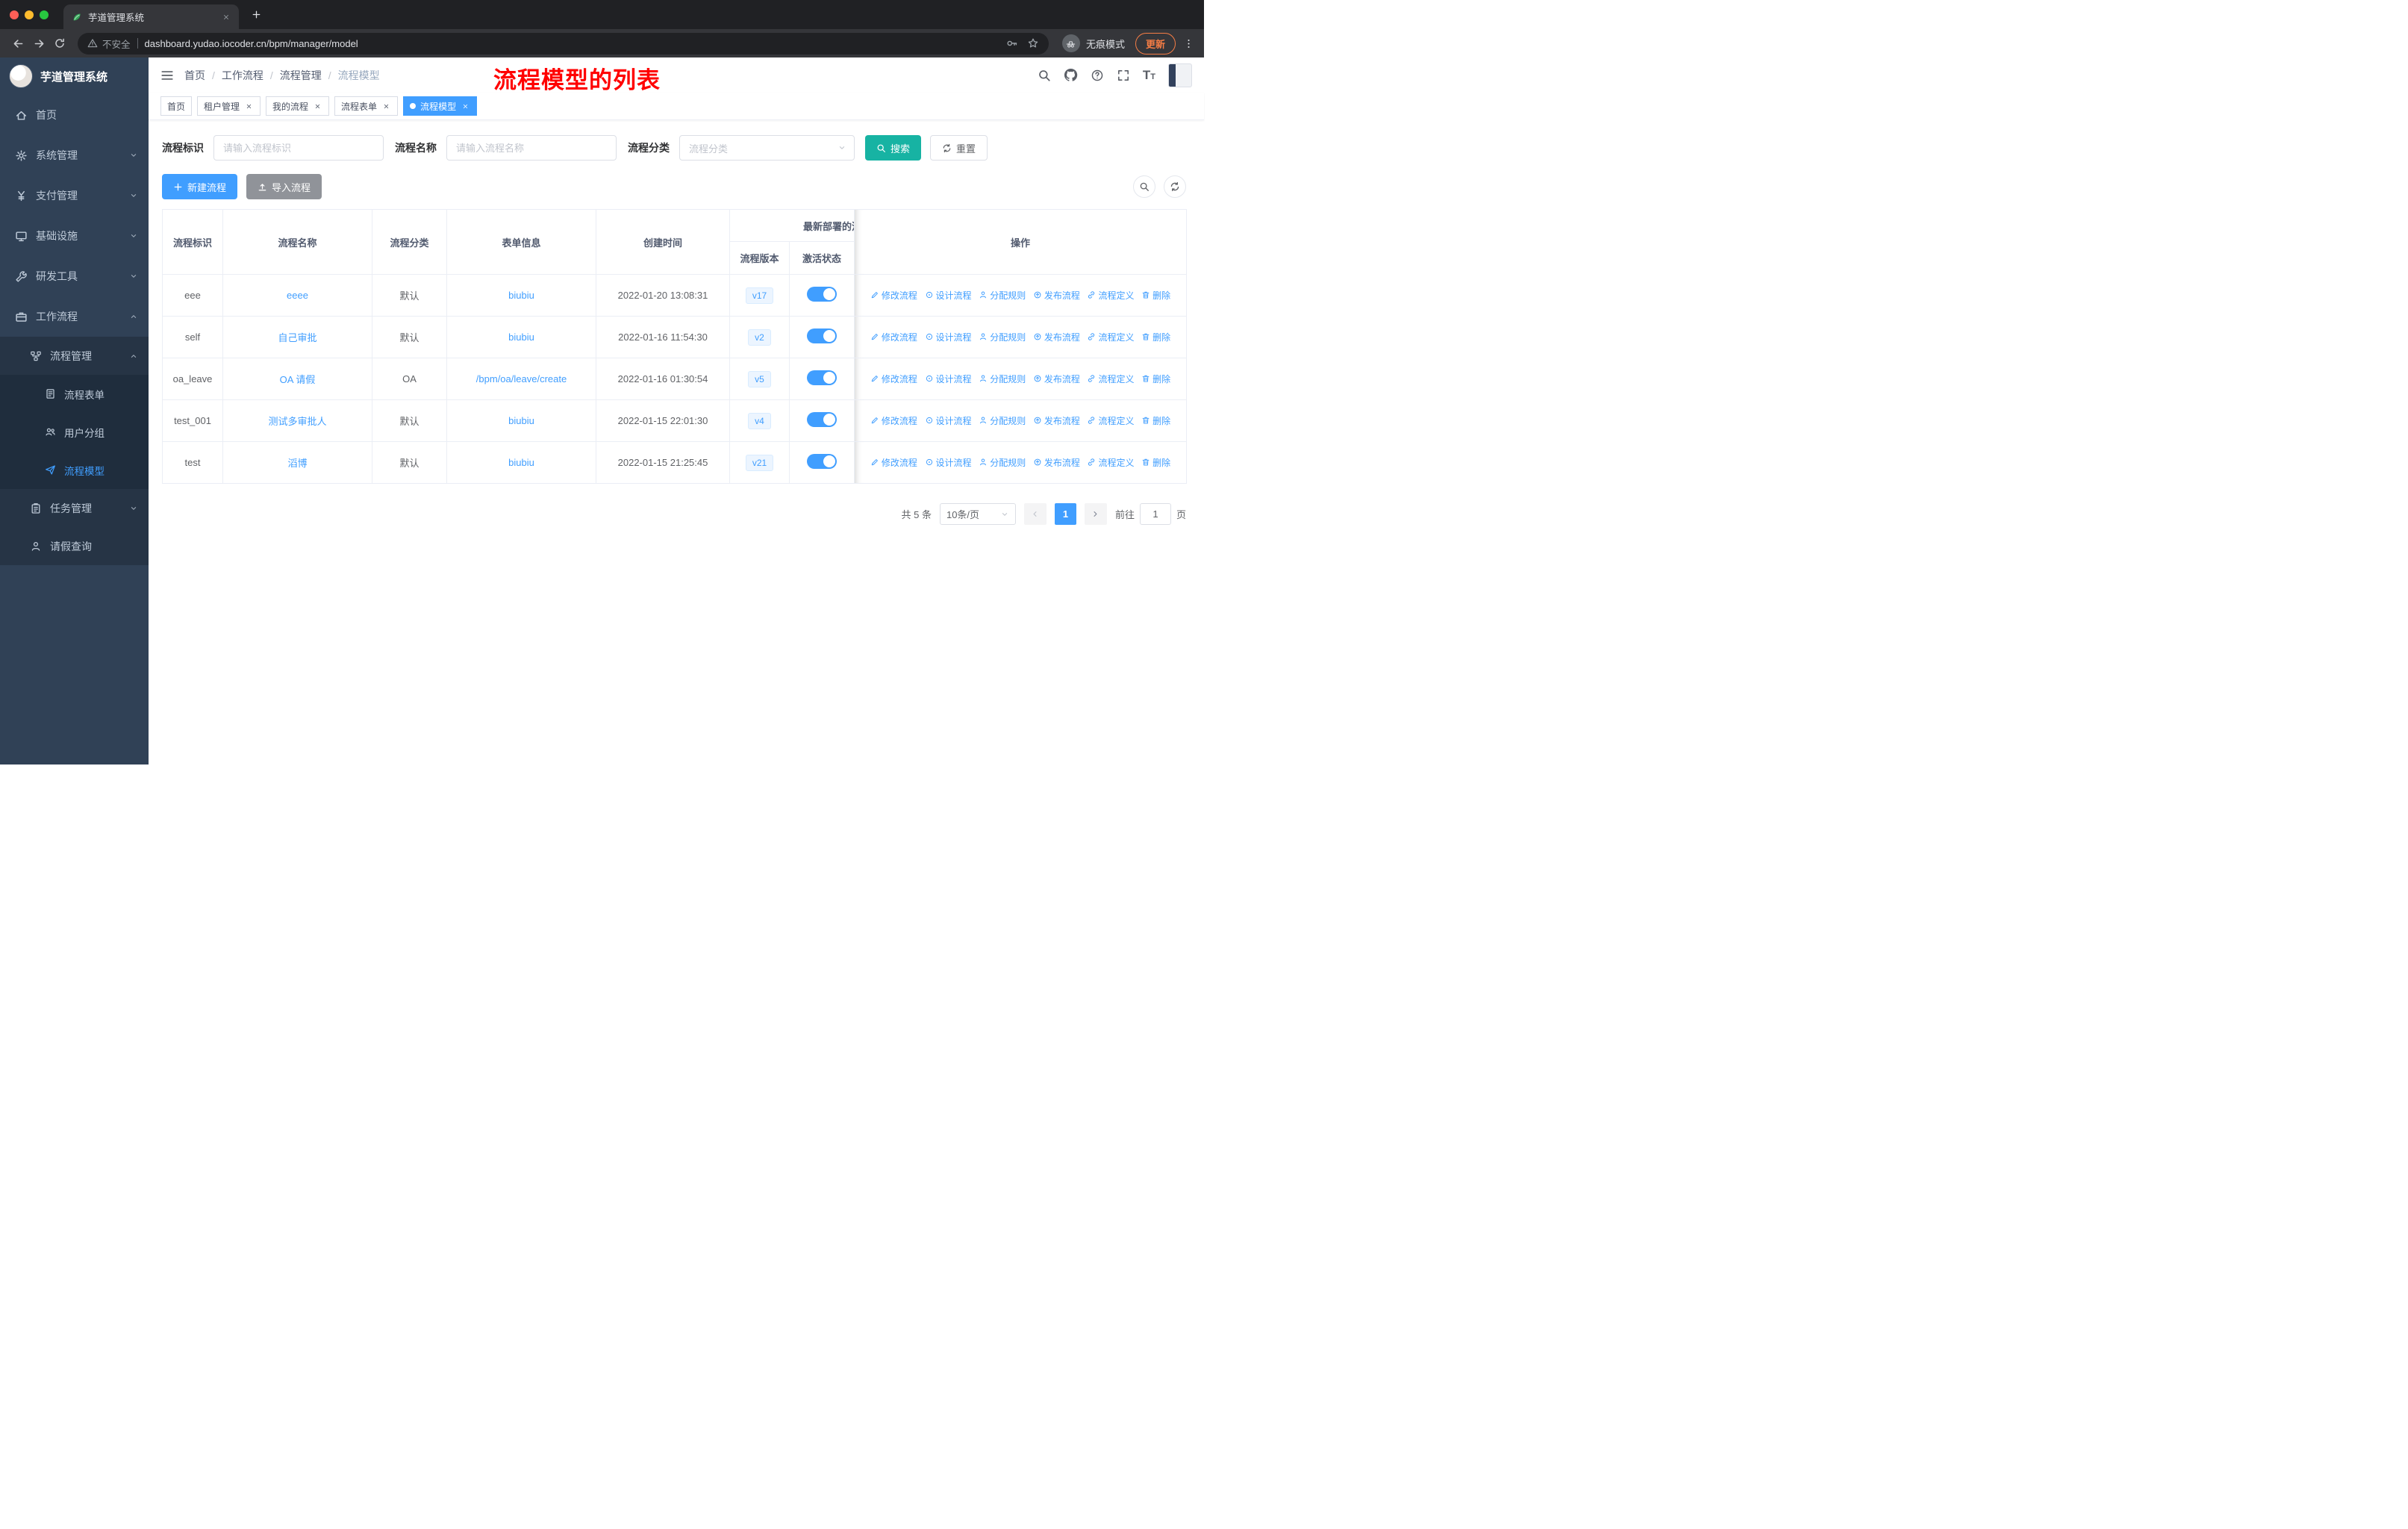  I want to click on tag-home: 首页, so click(176, 106).